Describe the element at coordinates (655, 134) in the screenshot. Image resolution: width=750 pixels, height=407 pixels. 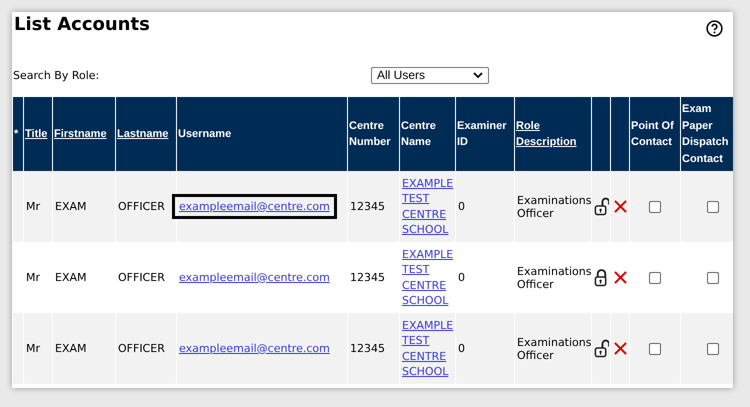
I see `column-header: Point Of Contact` at that location.